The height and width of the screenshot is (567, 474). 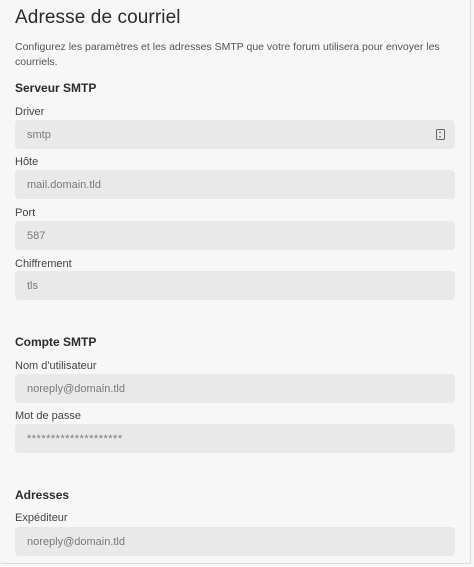 I want to click on driver-select: smtp, so click(x=235, y=134).